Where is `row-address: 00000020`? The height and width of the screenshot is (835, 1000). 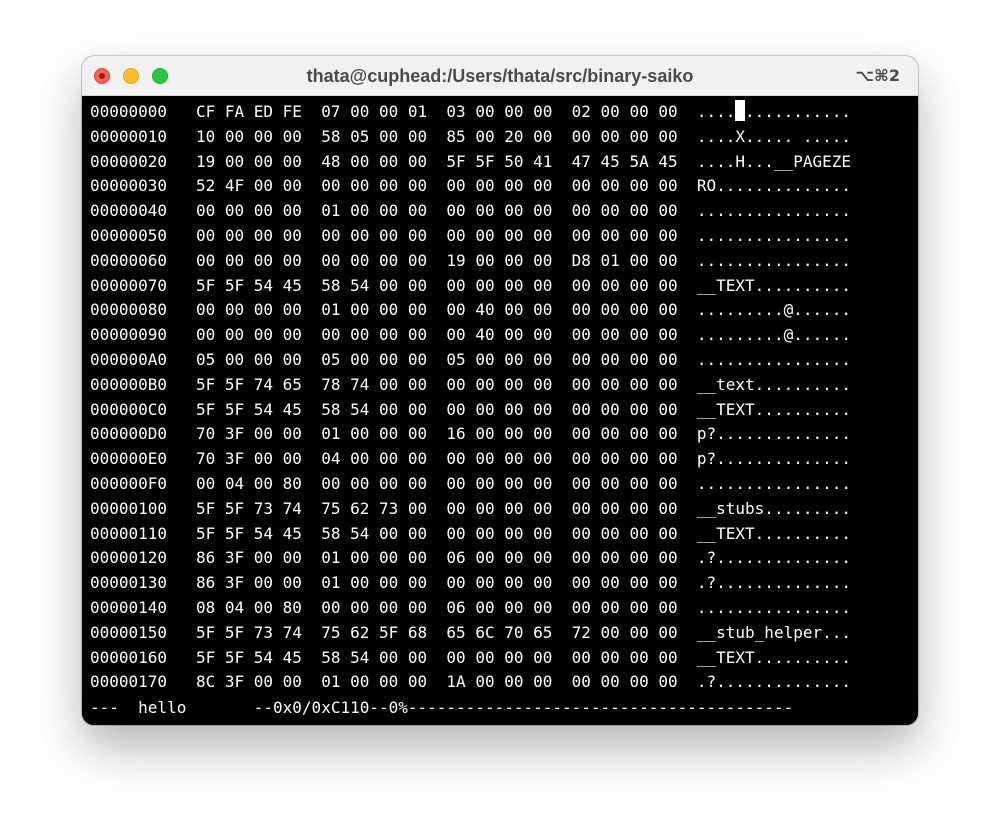 row-address: 00000020 is located at coordinates (129, 161).